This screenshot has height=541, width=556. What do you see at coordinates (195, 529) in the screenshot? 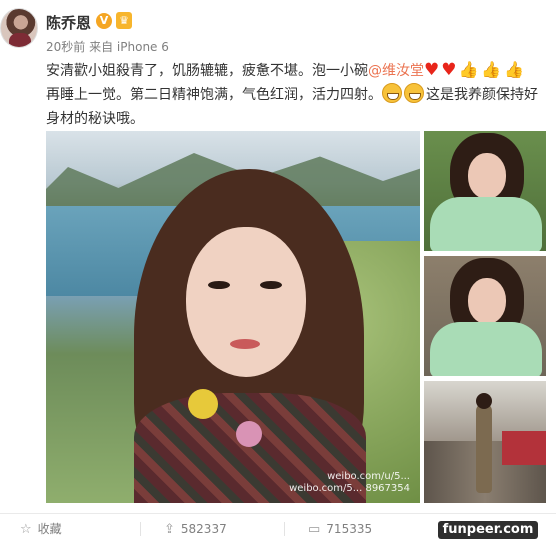
I see `repost-button: ⇪ 582337` at bounding box center [195, 529].